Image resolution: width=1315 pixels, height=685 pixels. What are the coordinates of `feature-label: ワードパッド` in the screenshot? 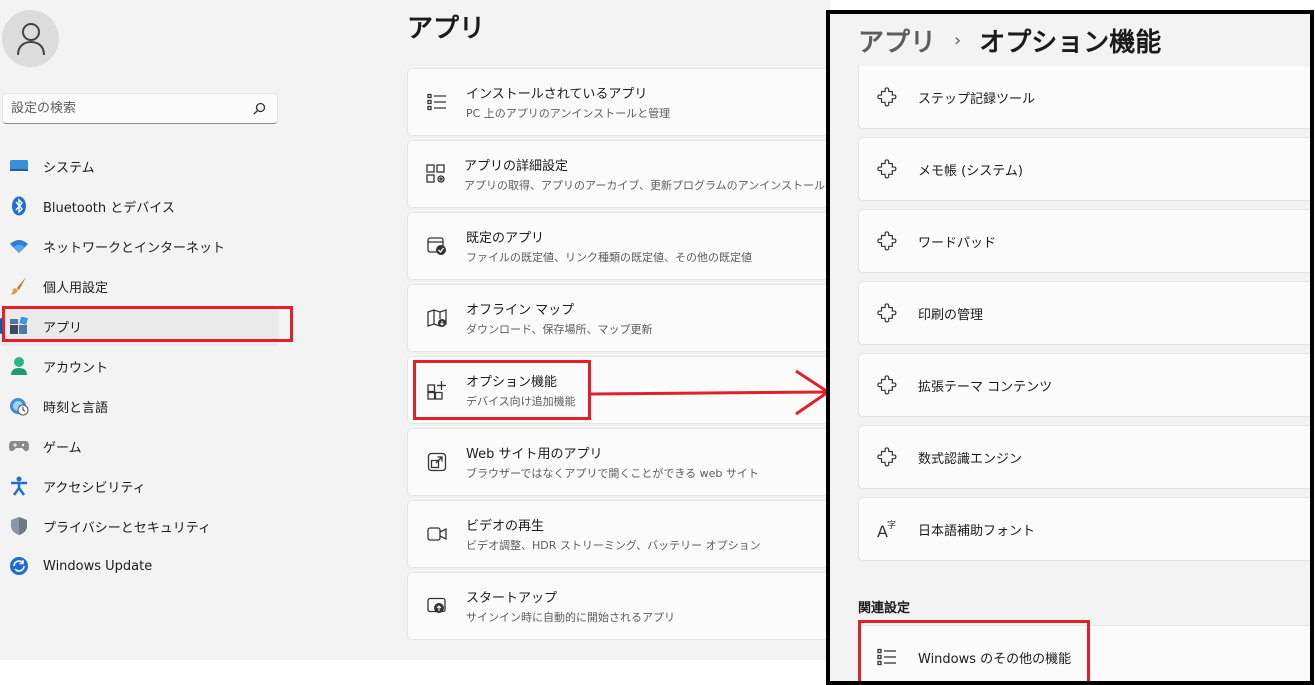 It's located at (957, 243).